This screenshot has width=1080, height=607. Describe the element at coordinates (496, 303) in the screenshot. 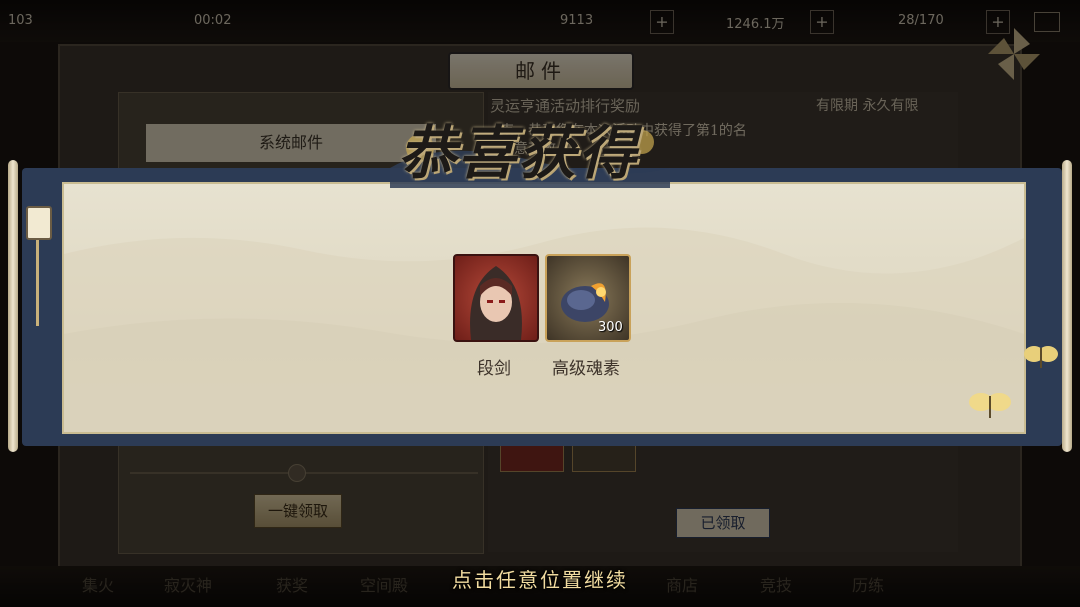

I see `hooded-character-portrait-icon` at that location.